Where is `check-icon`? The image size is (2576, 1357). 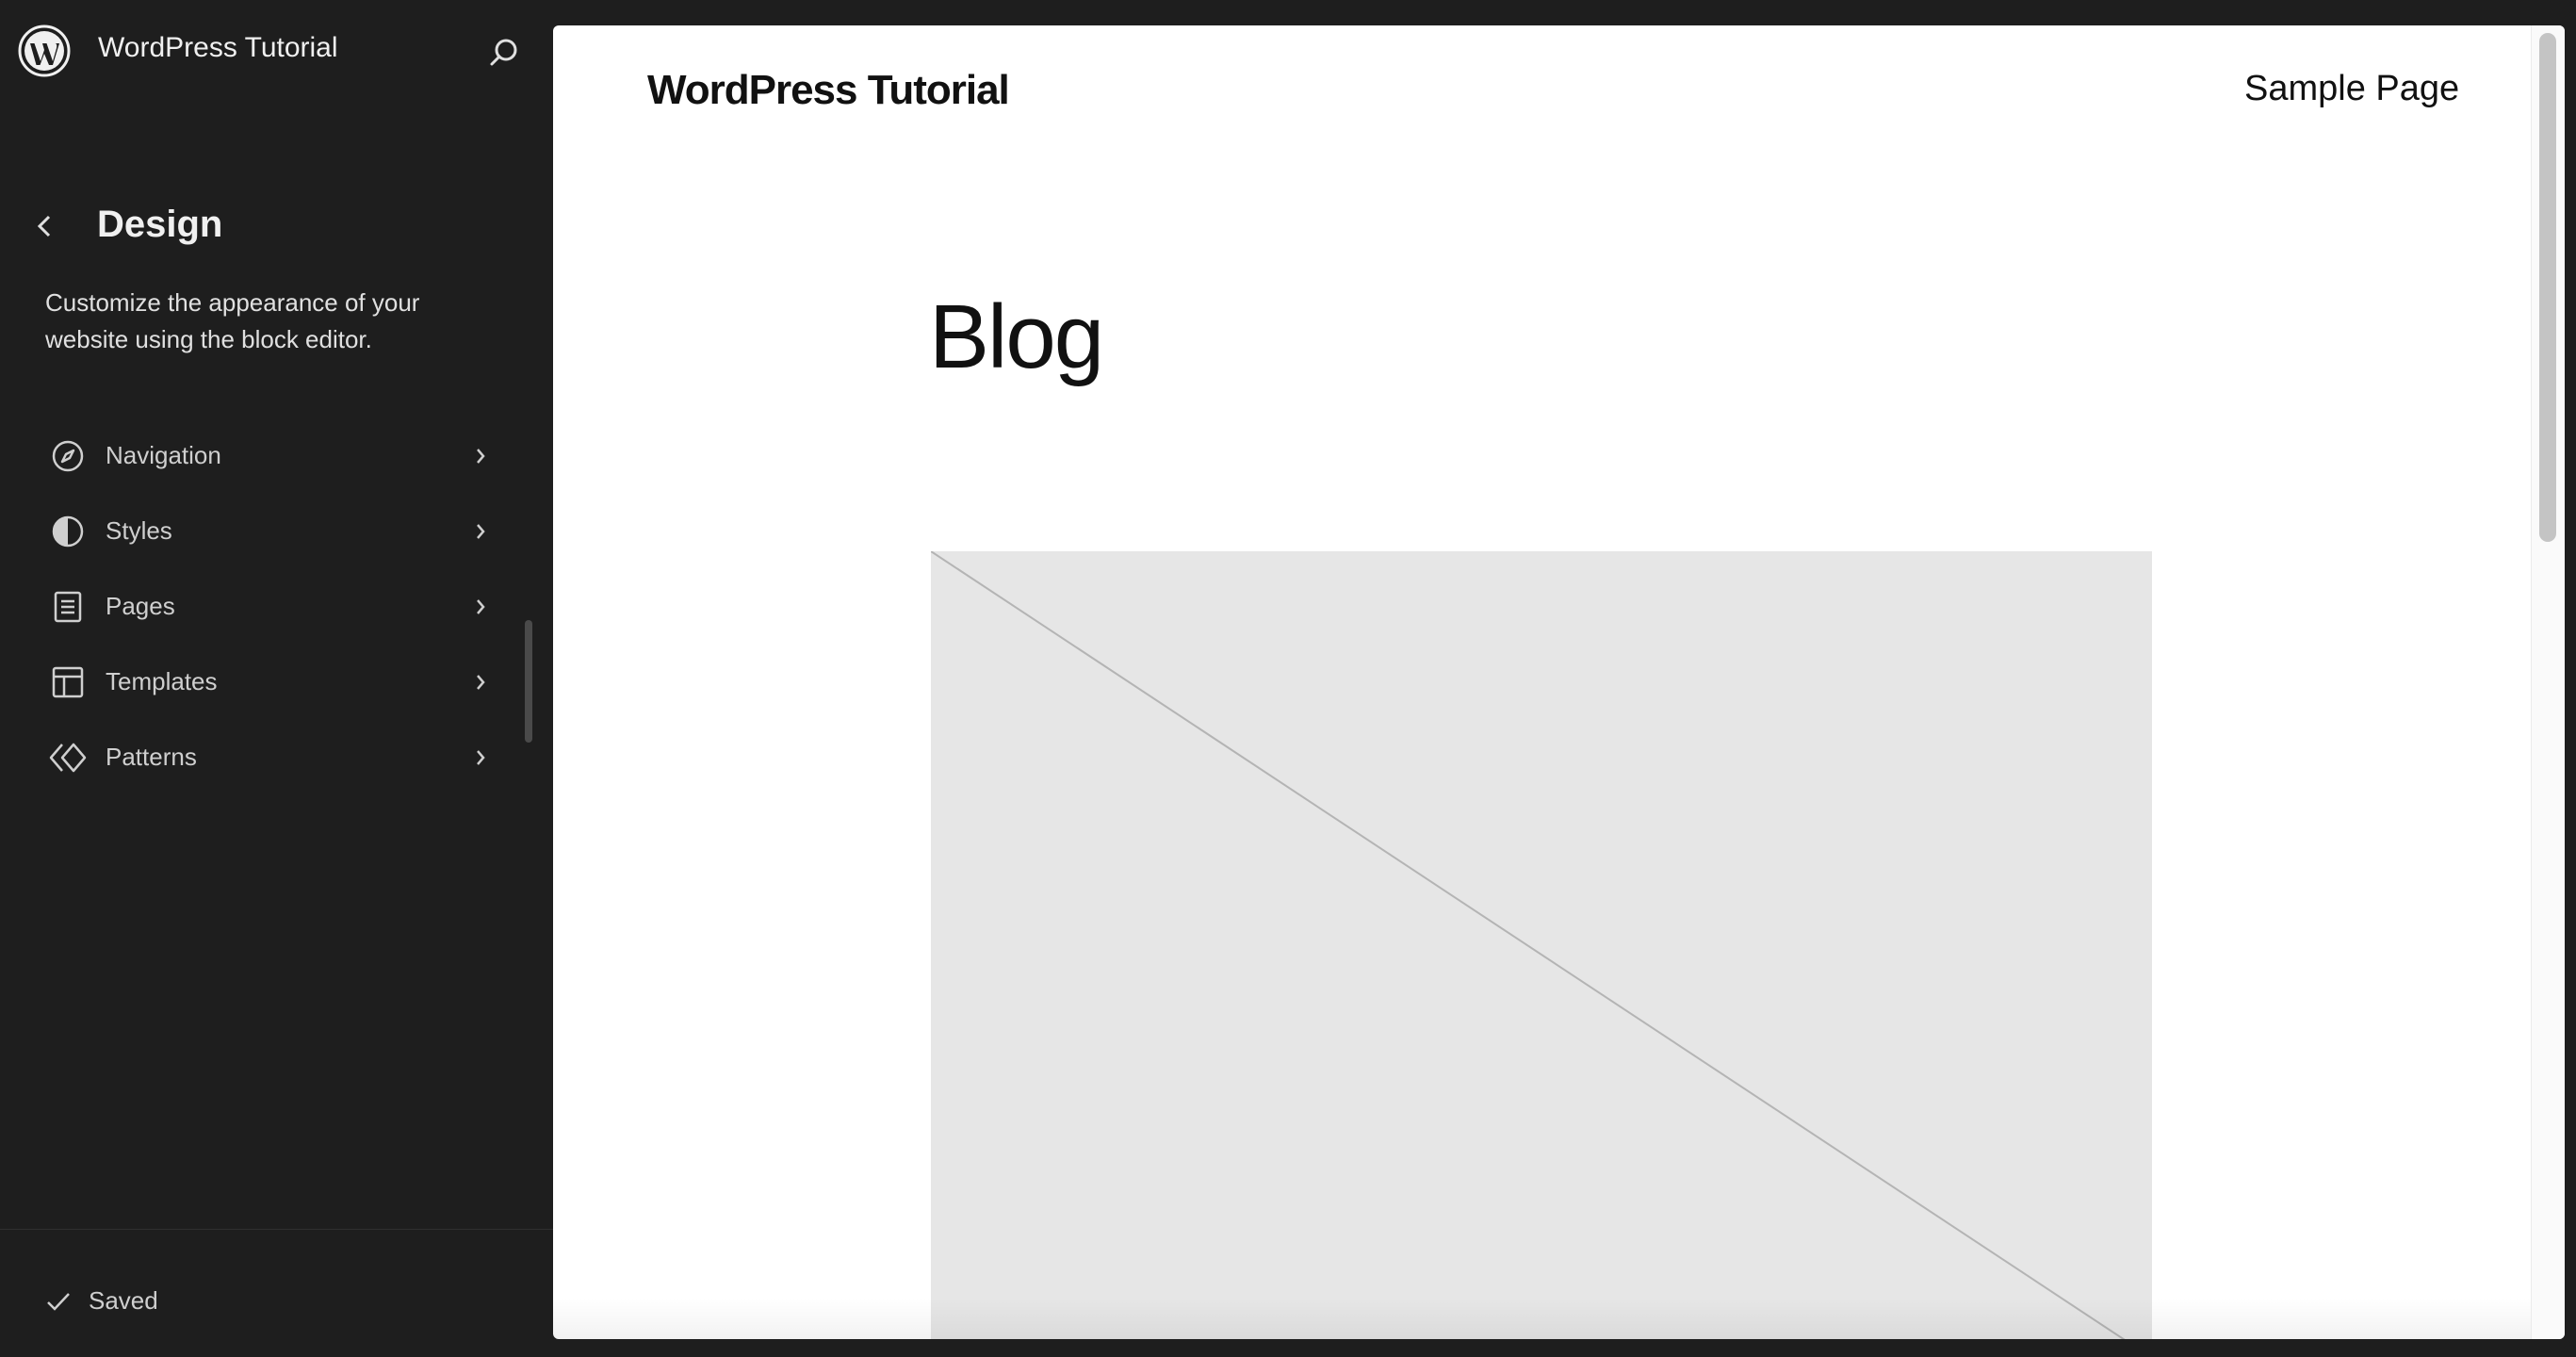
check-icon is located at coordinates (58, 1301).